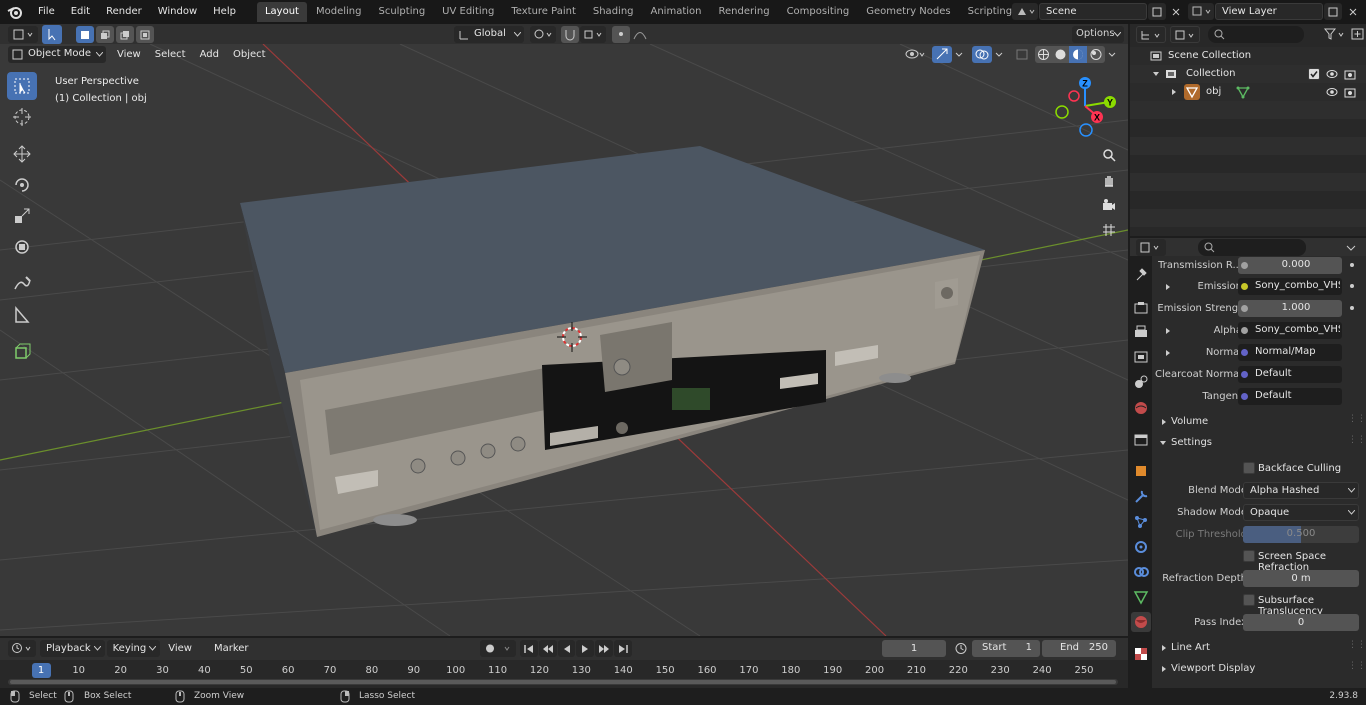 This screenshot has width=1366, height=705. Describe the element at coordinates (23, 34) in the screenshot. I see `editor-type-icon` at that location.